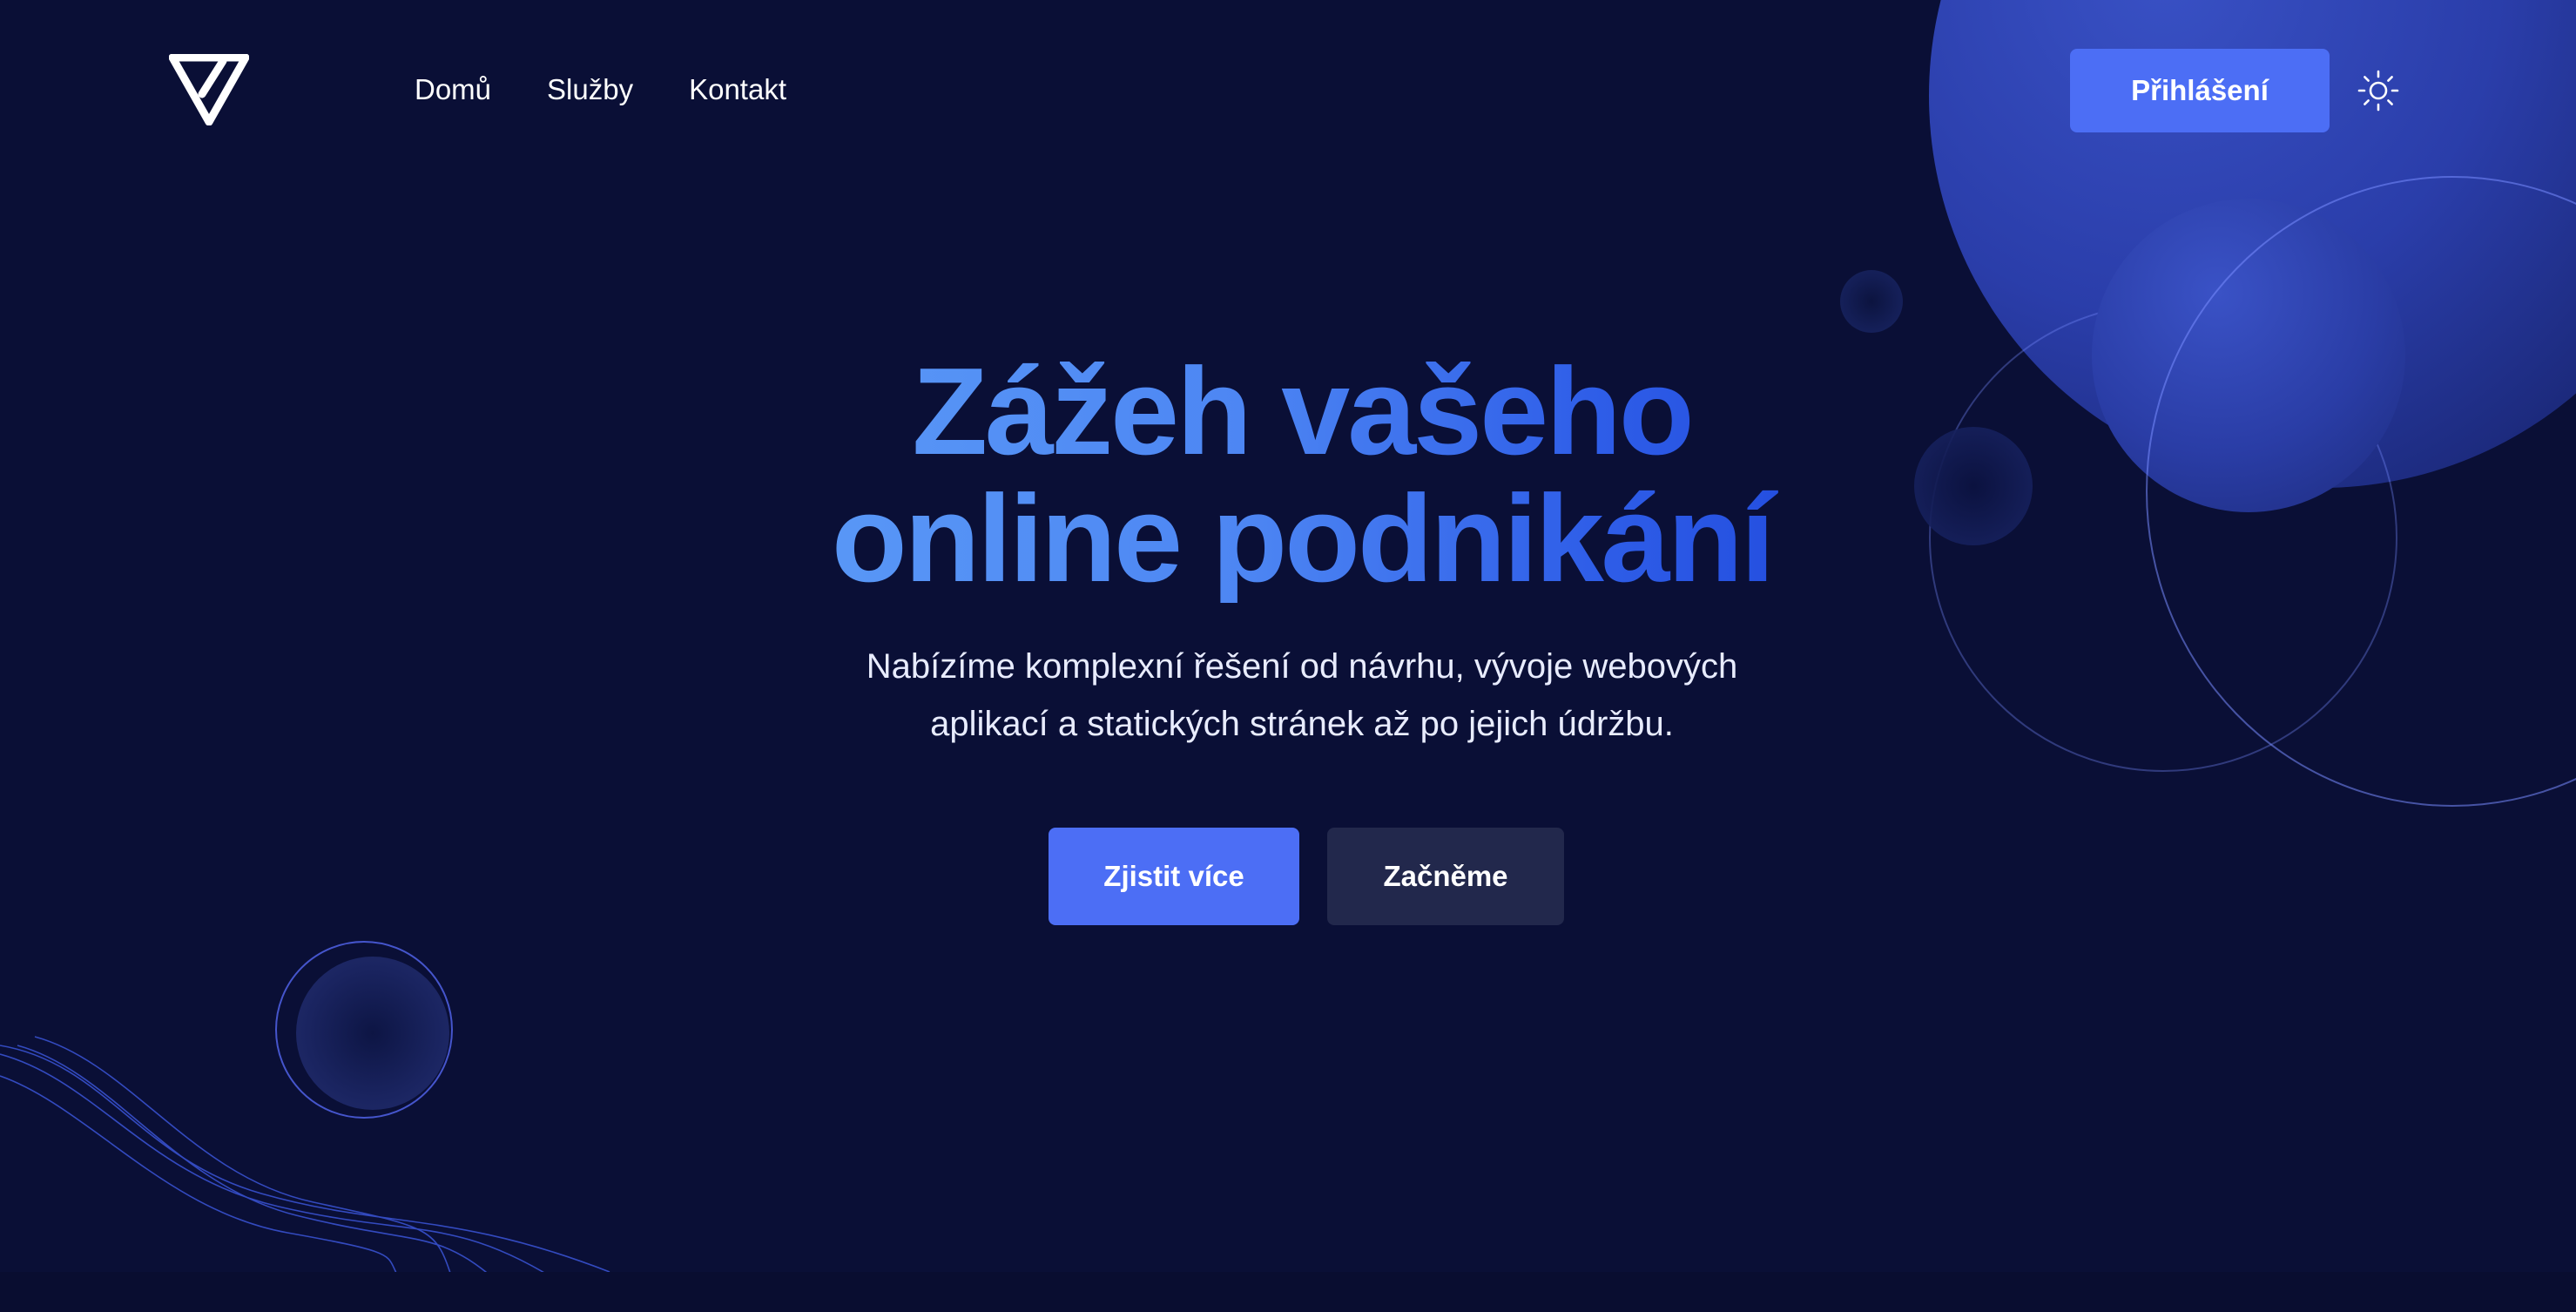  Describe the element at coordinates (1302, 412) in the screenshot. I see `hero-title-line: Zážeh vašeho` at that location.